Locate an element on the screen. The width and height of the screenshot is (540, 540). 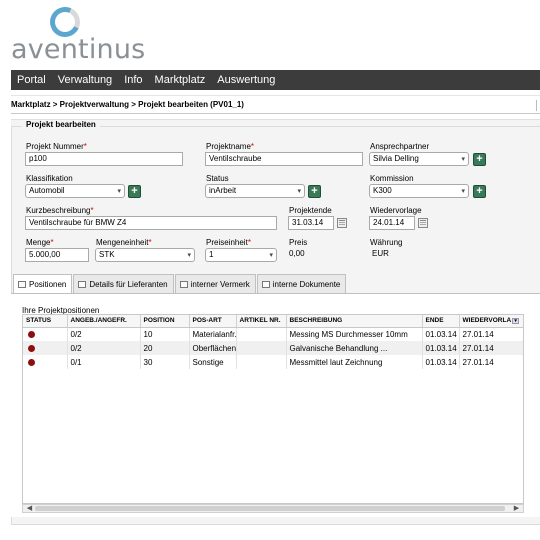
scrollbar-thumb is located at coordinates (270, 508).